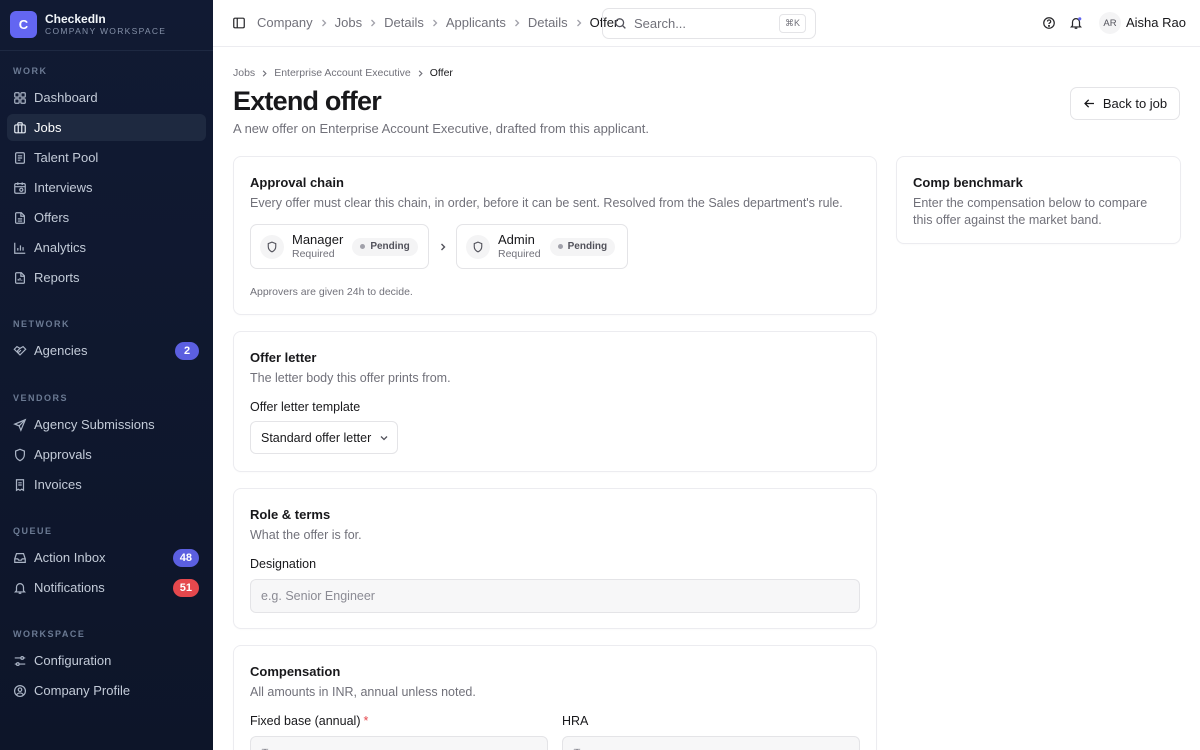  I want to click on page-title: Extend offer, so click(307, 101).